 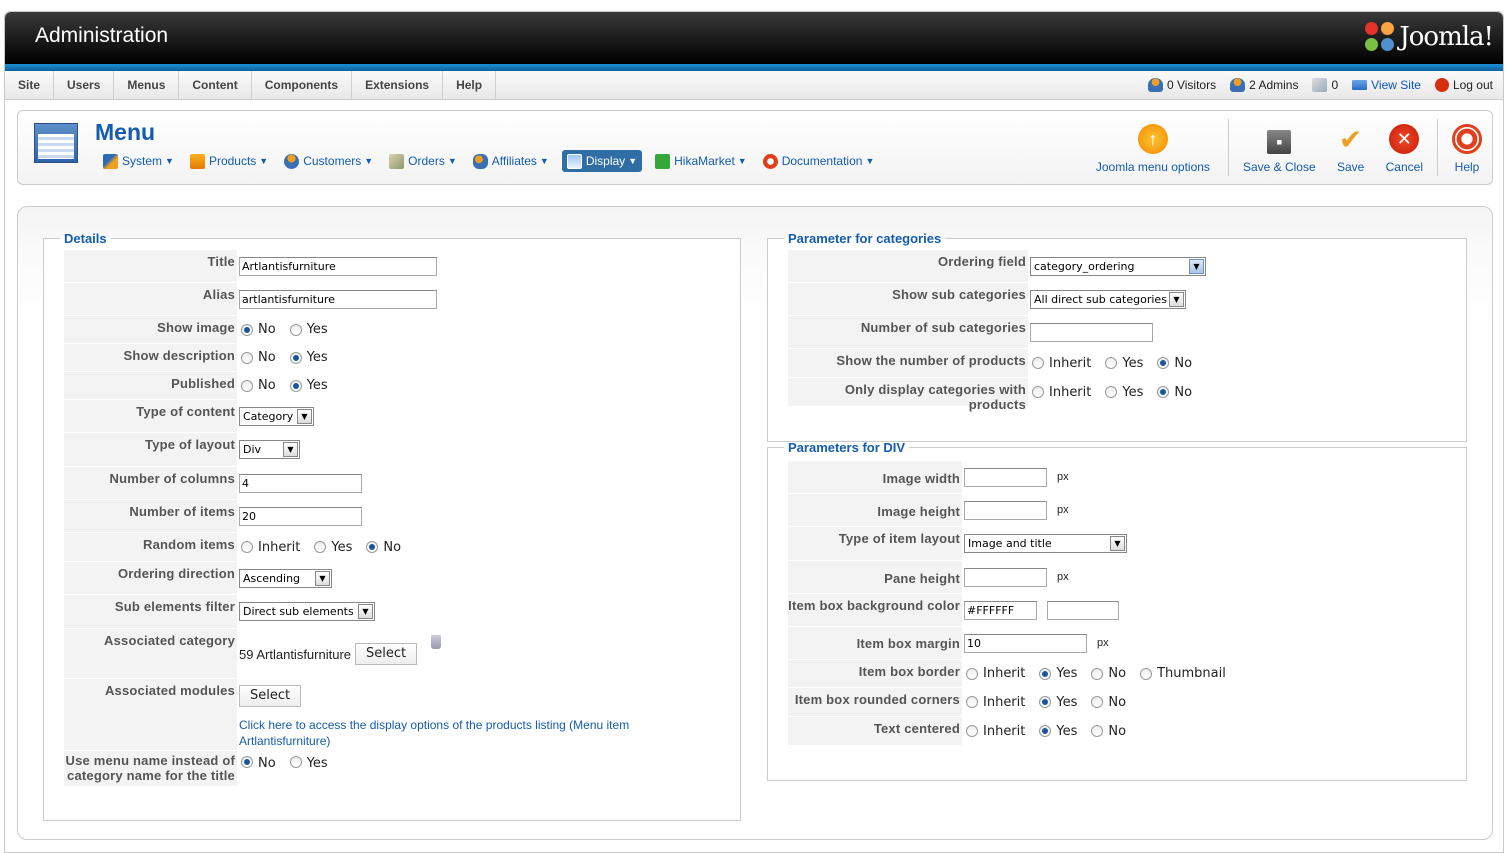 I want to click on num-items-input: 20, so click(x=300, y=516).